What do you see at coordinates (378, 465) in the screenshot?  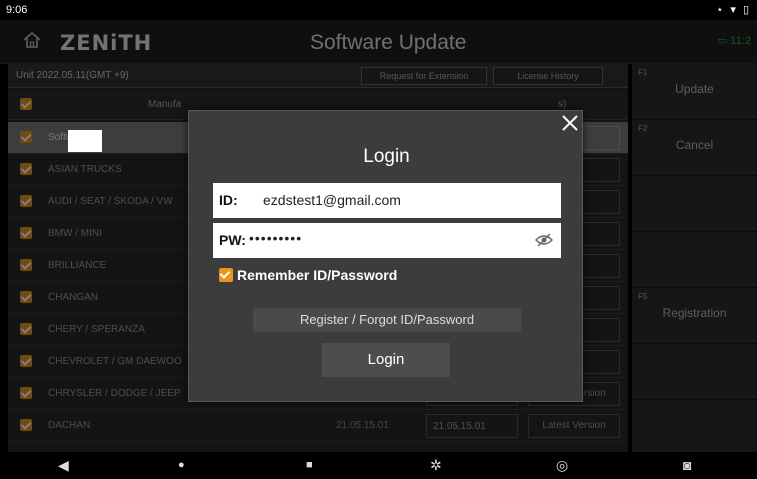 I see `android-nav-bar: ◀ ● ■ ✲ ◎ ◙` at bounding box center [378, 465].